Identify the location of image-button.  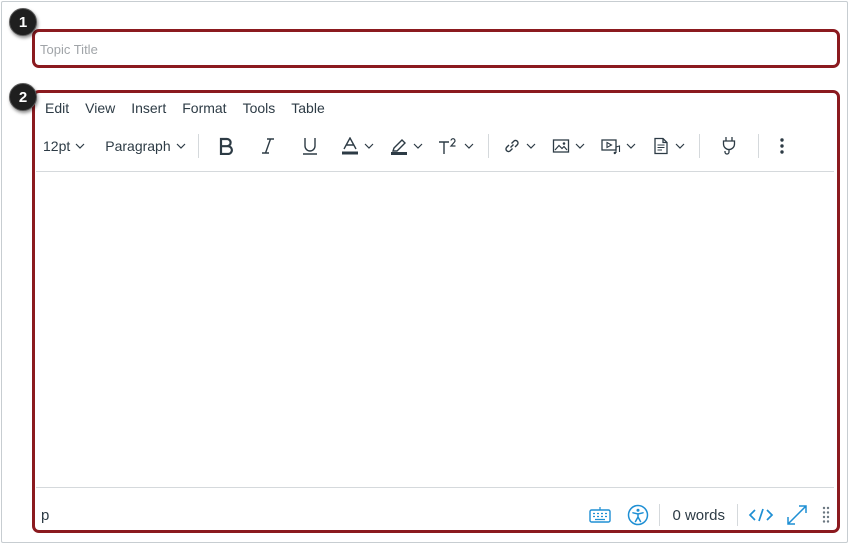
(568, 146).